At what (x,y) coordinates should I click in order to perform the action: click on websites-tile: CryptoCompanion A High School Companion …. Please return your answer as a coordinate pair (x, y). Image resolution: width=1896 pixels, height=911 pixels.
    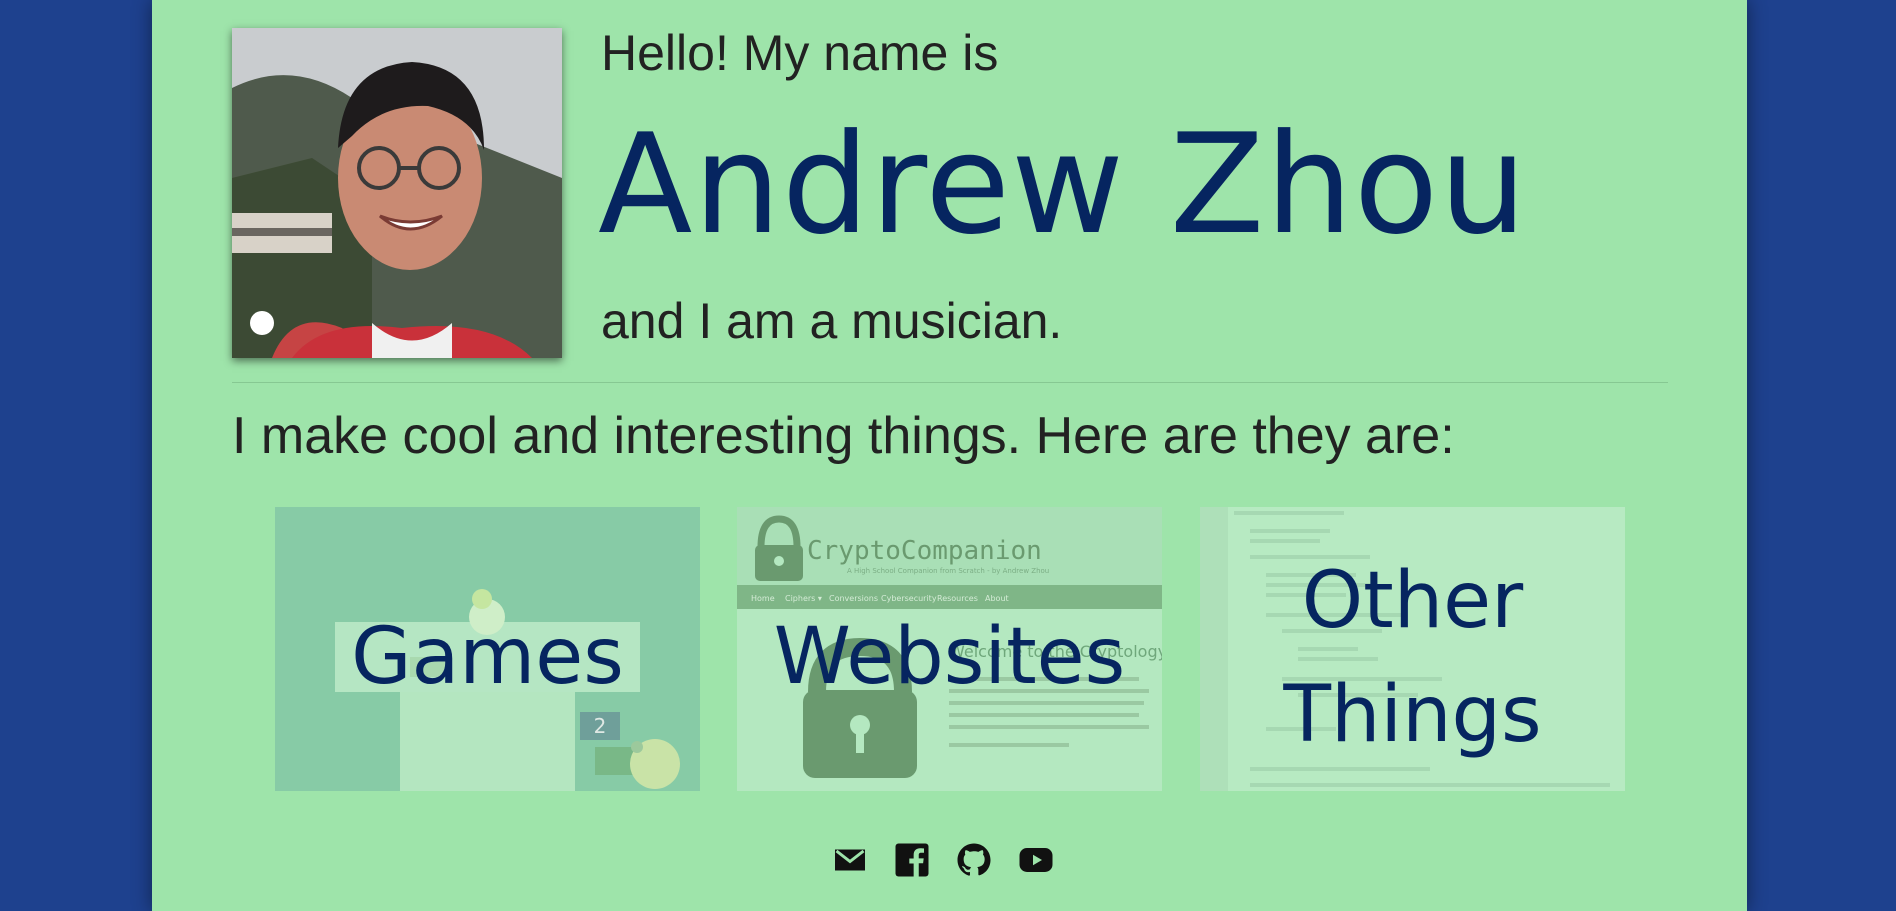
    Looking at the image, I should click on (949, 649).